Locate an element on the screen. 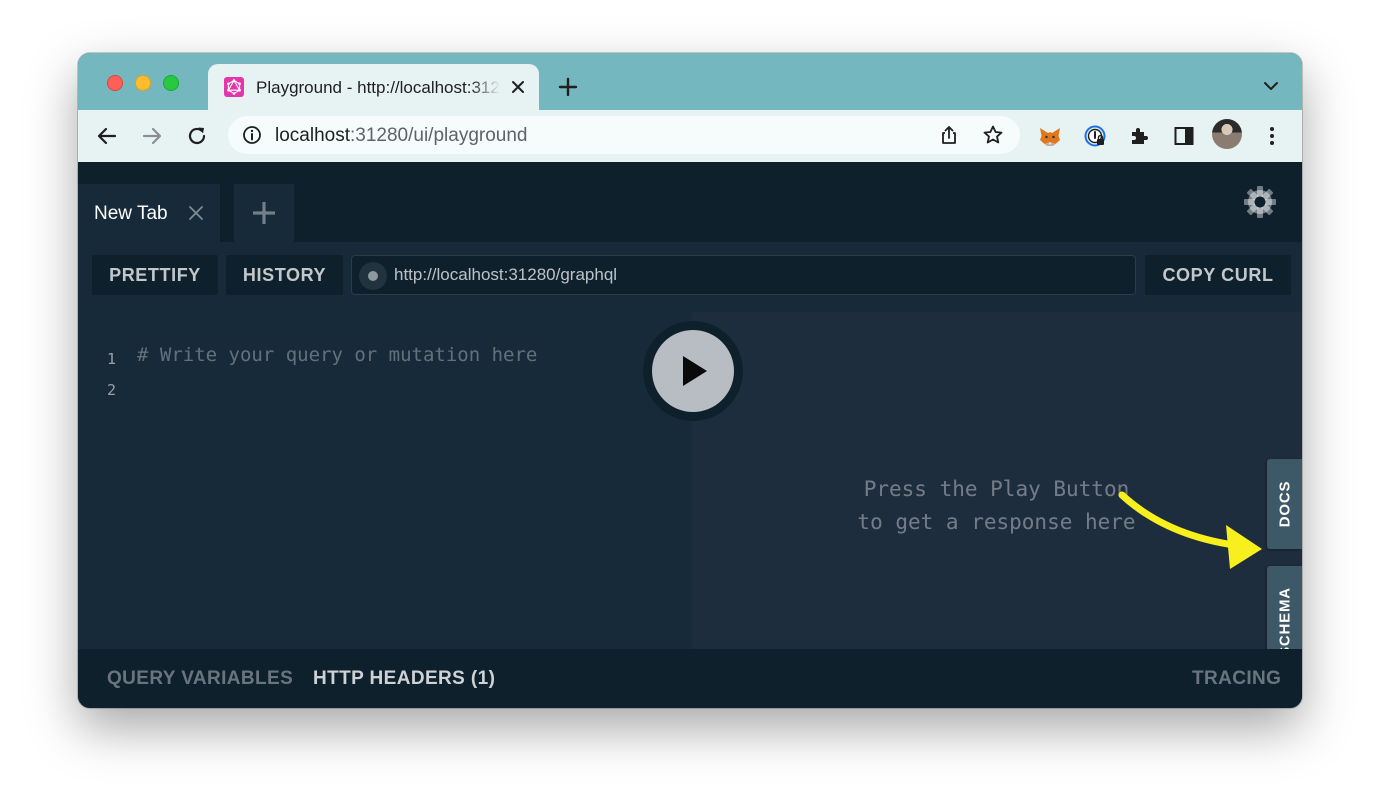 The height and width of the screenshot is (810, 1380). url-host: localhost is located at coordinates (312, 135).